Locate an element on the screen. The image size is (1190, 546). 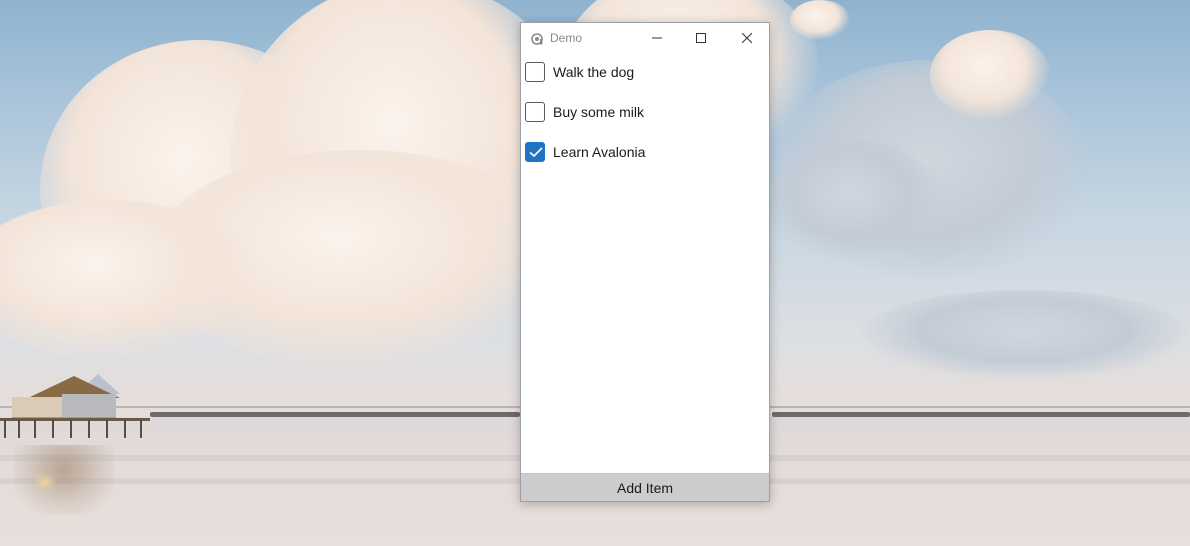
list-item: Buy some milk is located at coordinates (645, 121).